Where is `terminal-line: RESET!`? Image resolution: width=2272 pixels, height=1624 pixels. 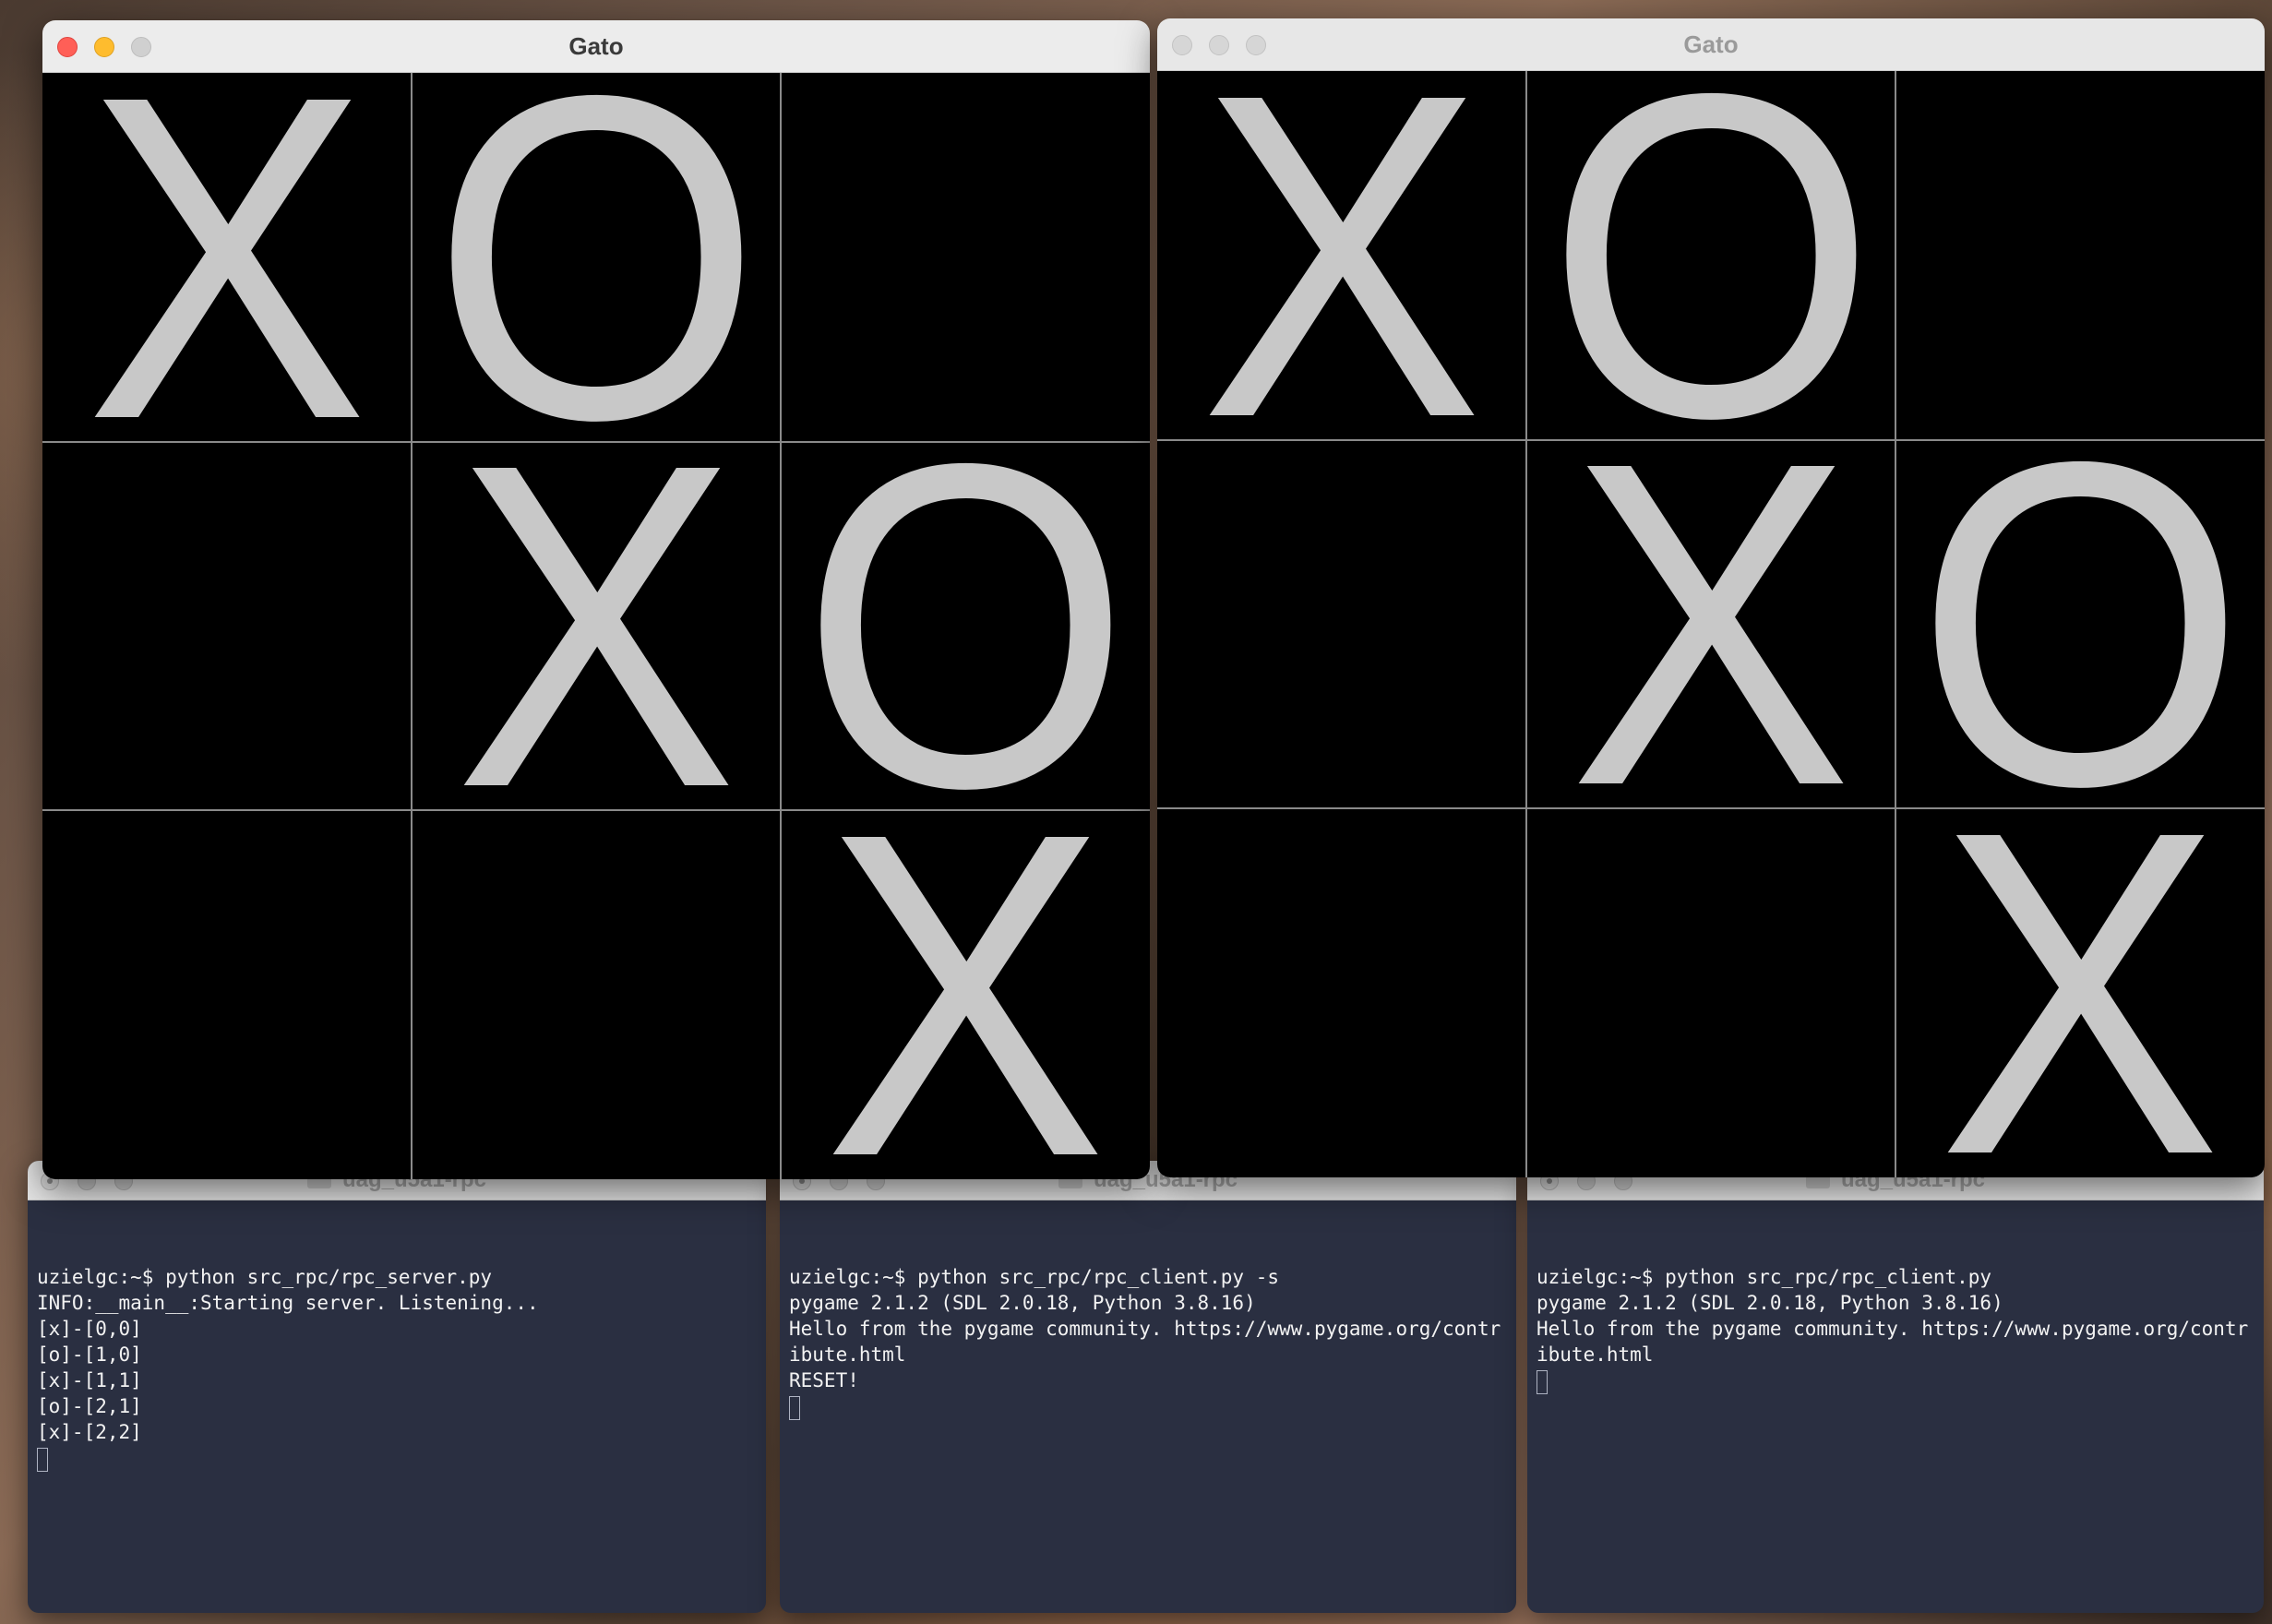 terminal-line: RESET! is located at coordinates (824, 1380).